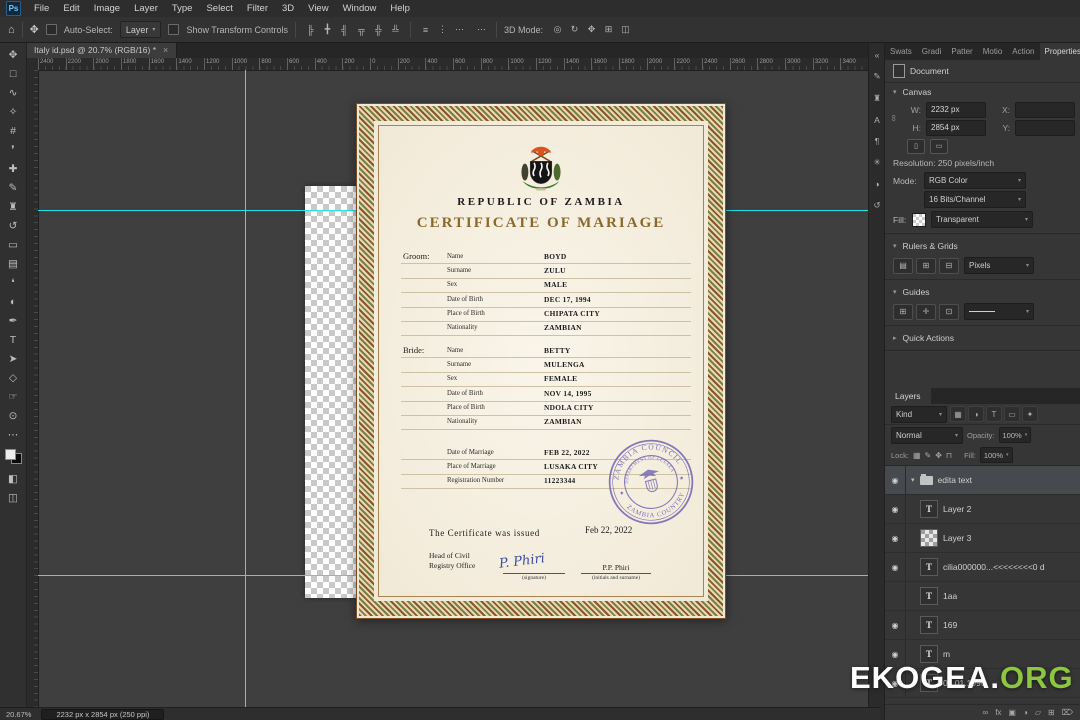 This screenshot has height=720, width=1080. What do you see at coordinates (919, 219) in the screenshot?
I see `fill-swatch` at bounding box center [919, 219].